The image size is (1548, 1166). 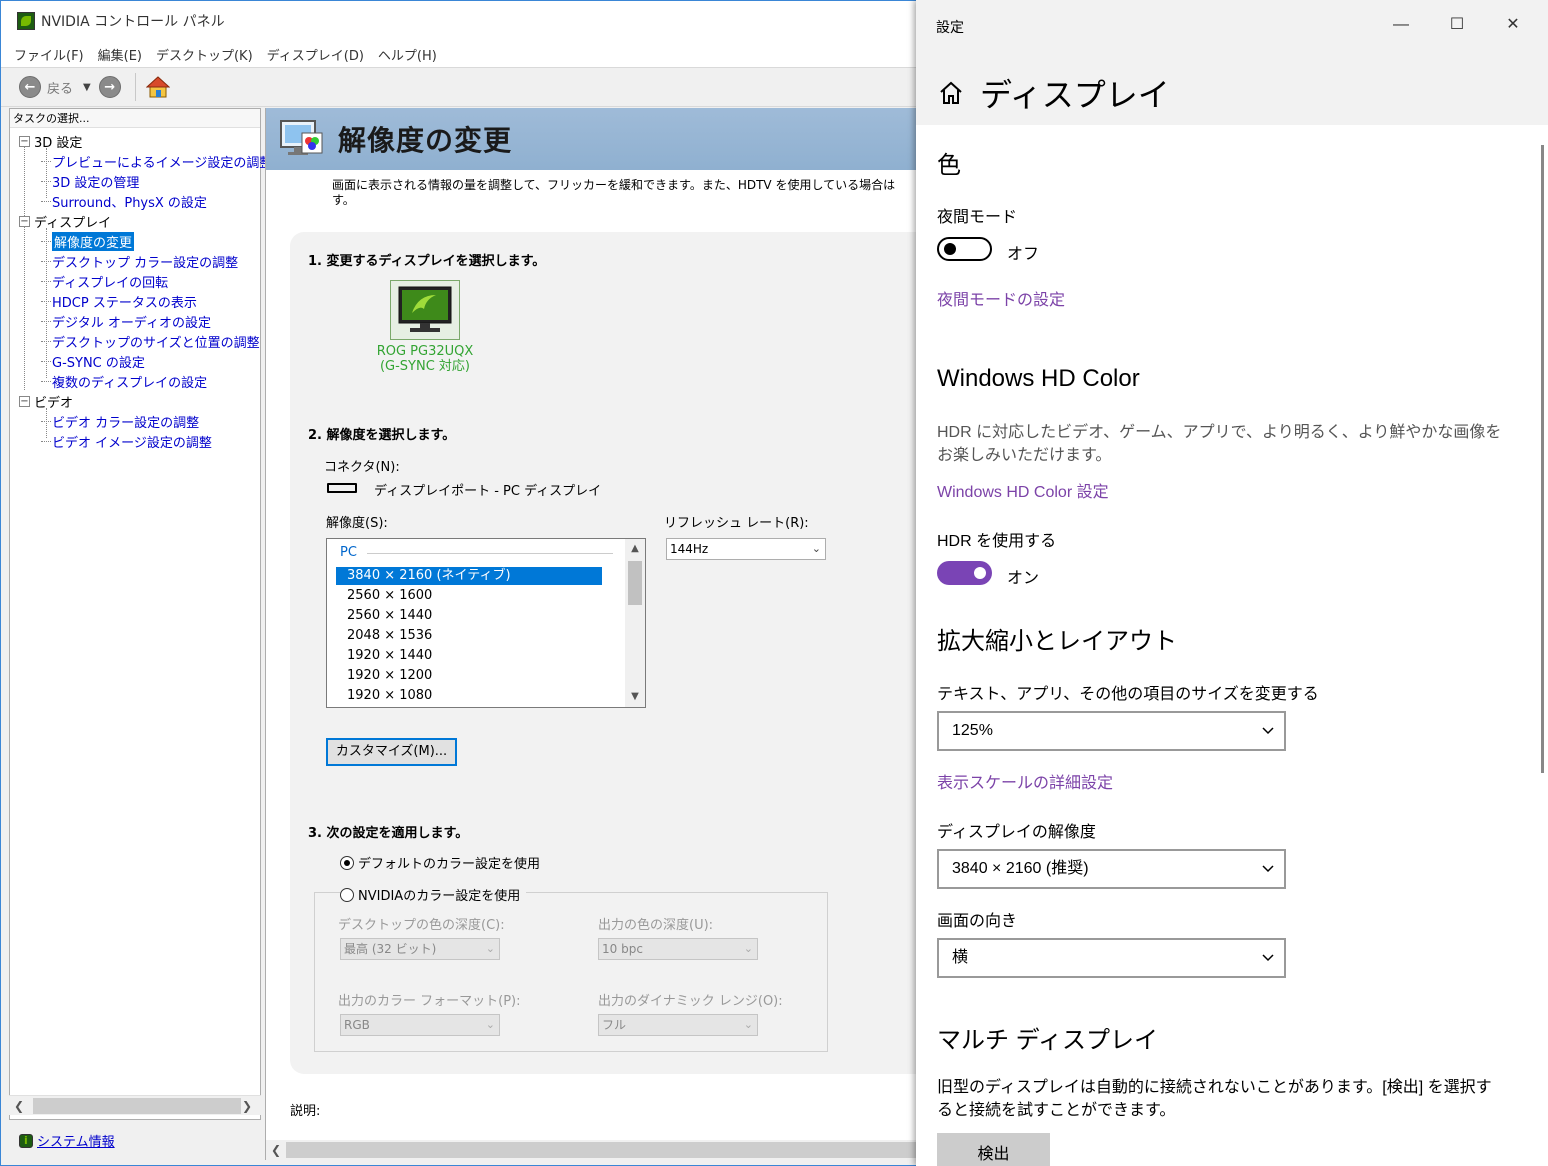 I want to click on resolution-option: 2560 × 1600, so click(x=469, y=596).